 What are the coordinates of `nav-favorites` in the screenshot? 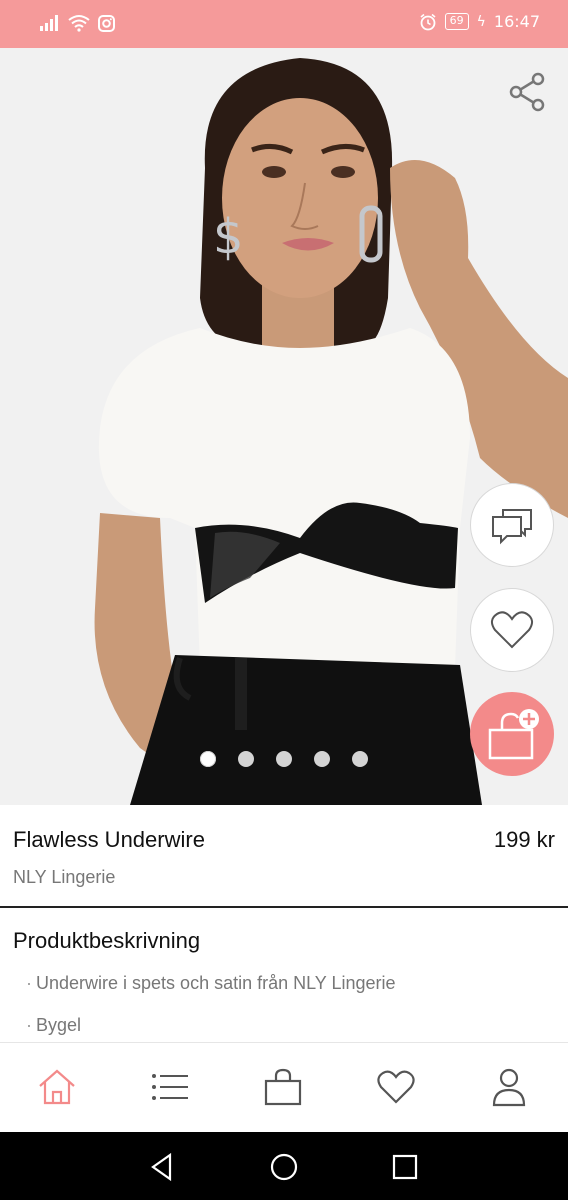 It's located at (396, 1087).